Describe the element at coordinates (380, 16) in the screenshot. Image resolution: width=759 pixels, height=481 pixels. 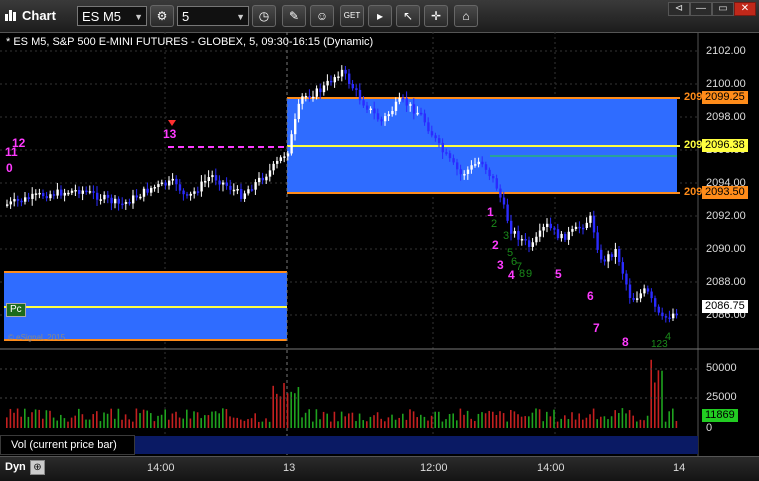
I see `play-icon: ▸` at that location.